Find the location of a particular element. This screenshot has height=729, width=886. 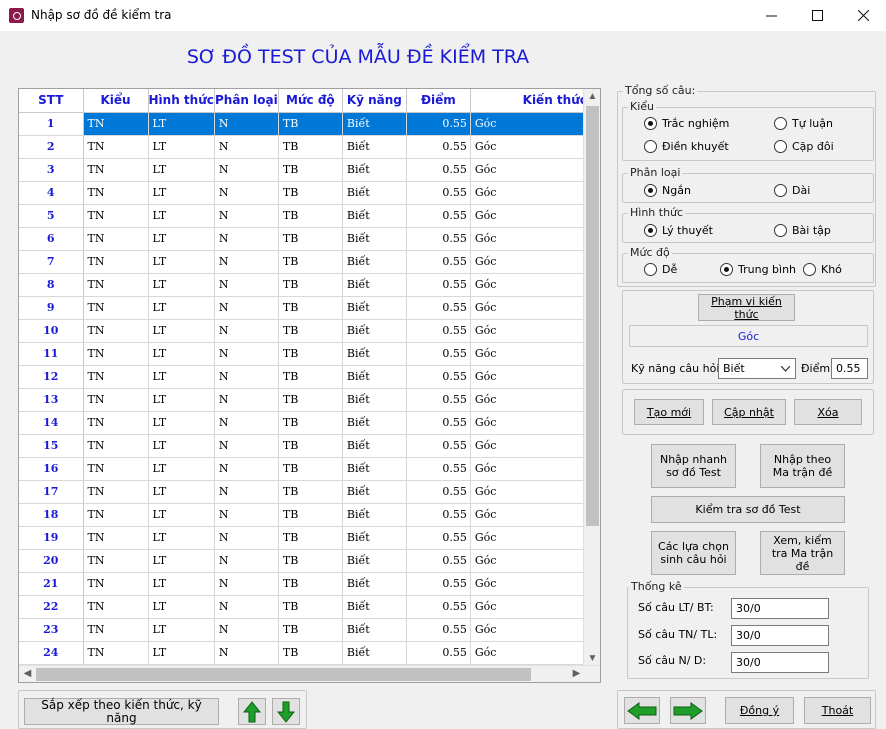

row-number: 4 is located at coordinates (51, 193).